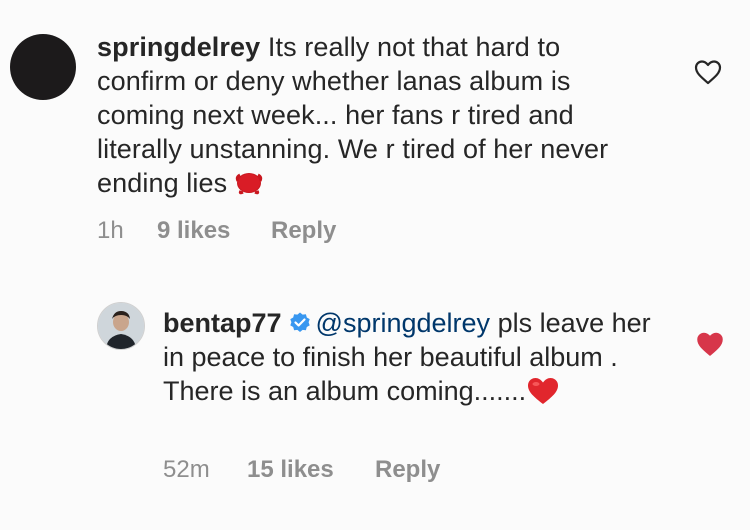 Image resolution: width=750 pixels, height=530 pixels. I want to click on comment-like-count: 9 likes, so click(214, 231).